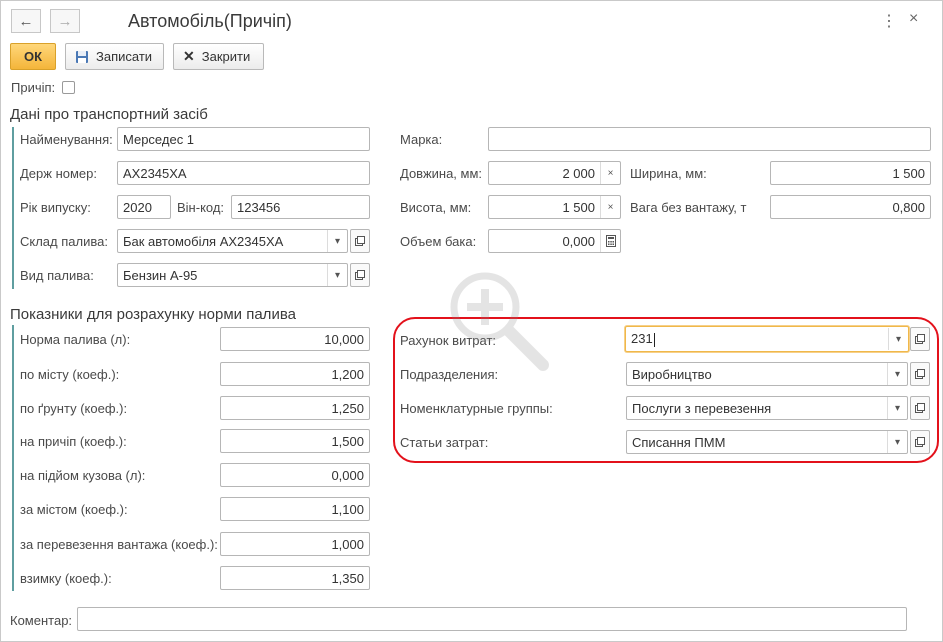  What do you see at coordinates (73, 441) in the screenshot?
I see `trailer-coef-label: на причіп (коеф.):` at bounding box center [73, 441].